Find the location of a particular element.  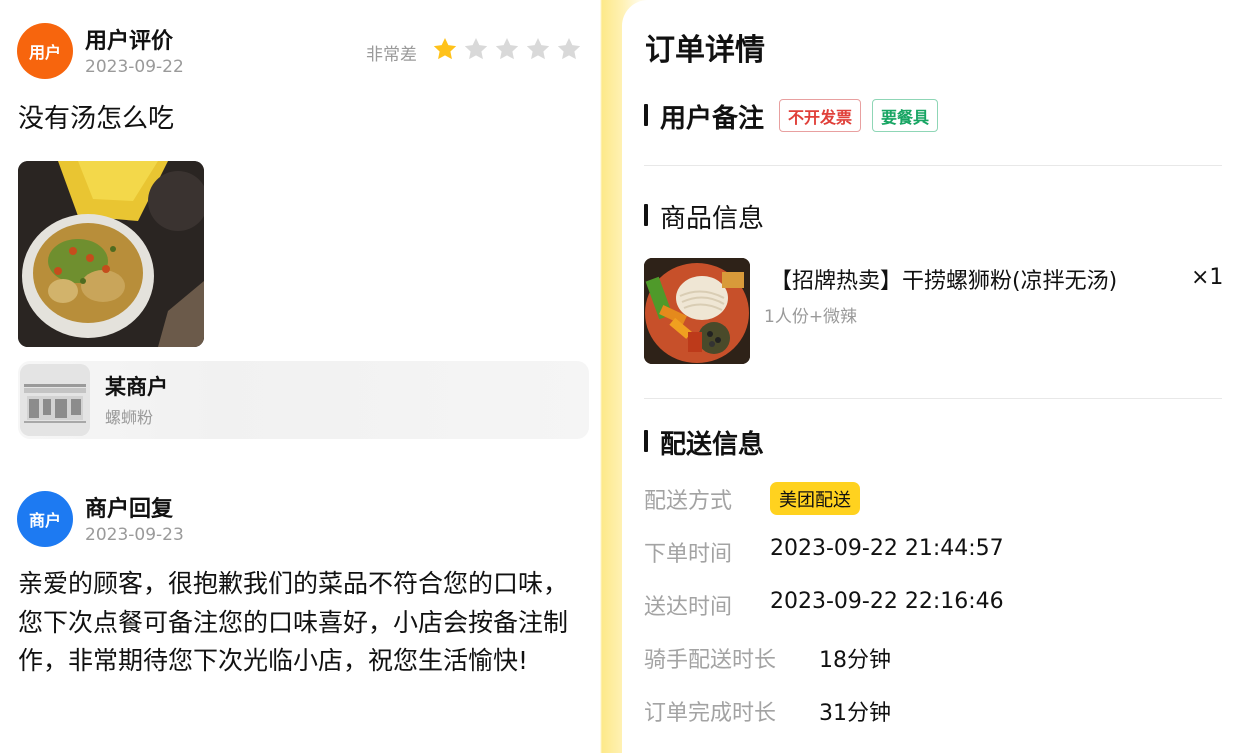

rating-label: 非常差 is located at coordinates (391, 55).